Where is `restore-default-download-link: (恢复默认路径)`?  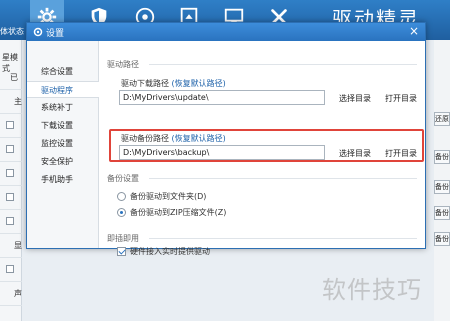 restore-default-download-link: (恢复默认路径) is located at coordinates (199, 83).